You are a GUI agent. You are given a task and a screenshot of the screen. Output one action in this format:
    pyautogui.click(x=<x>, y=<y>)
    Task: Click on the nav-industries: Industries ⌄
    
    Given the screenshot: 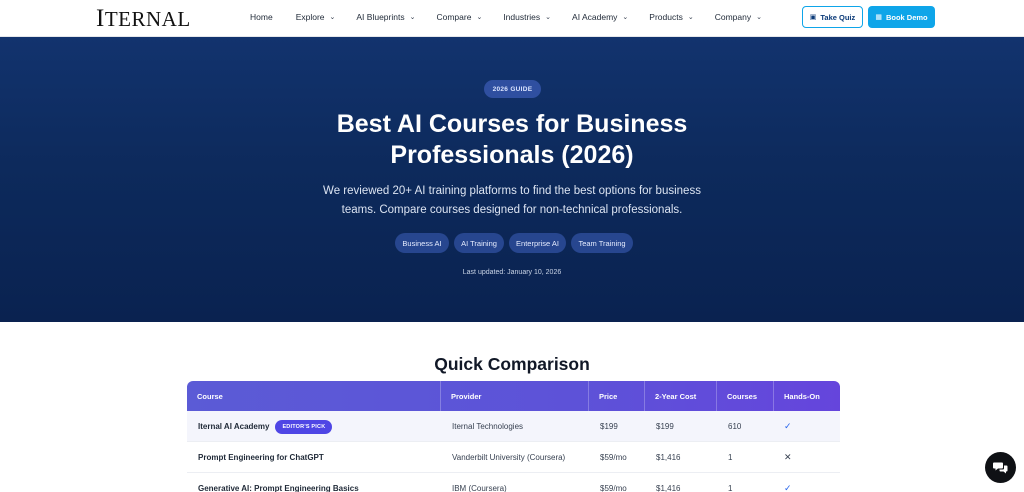 What is the action you would take?
    pyautogui.click(x=527, y=17)
    